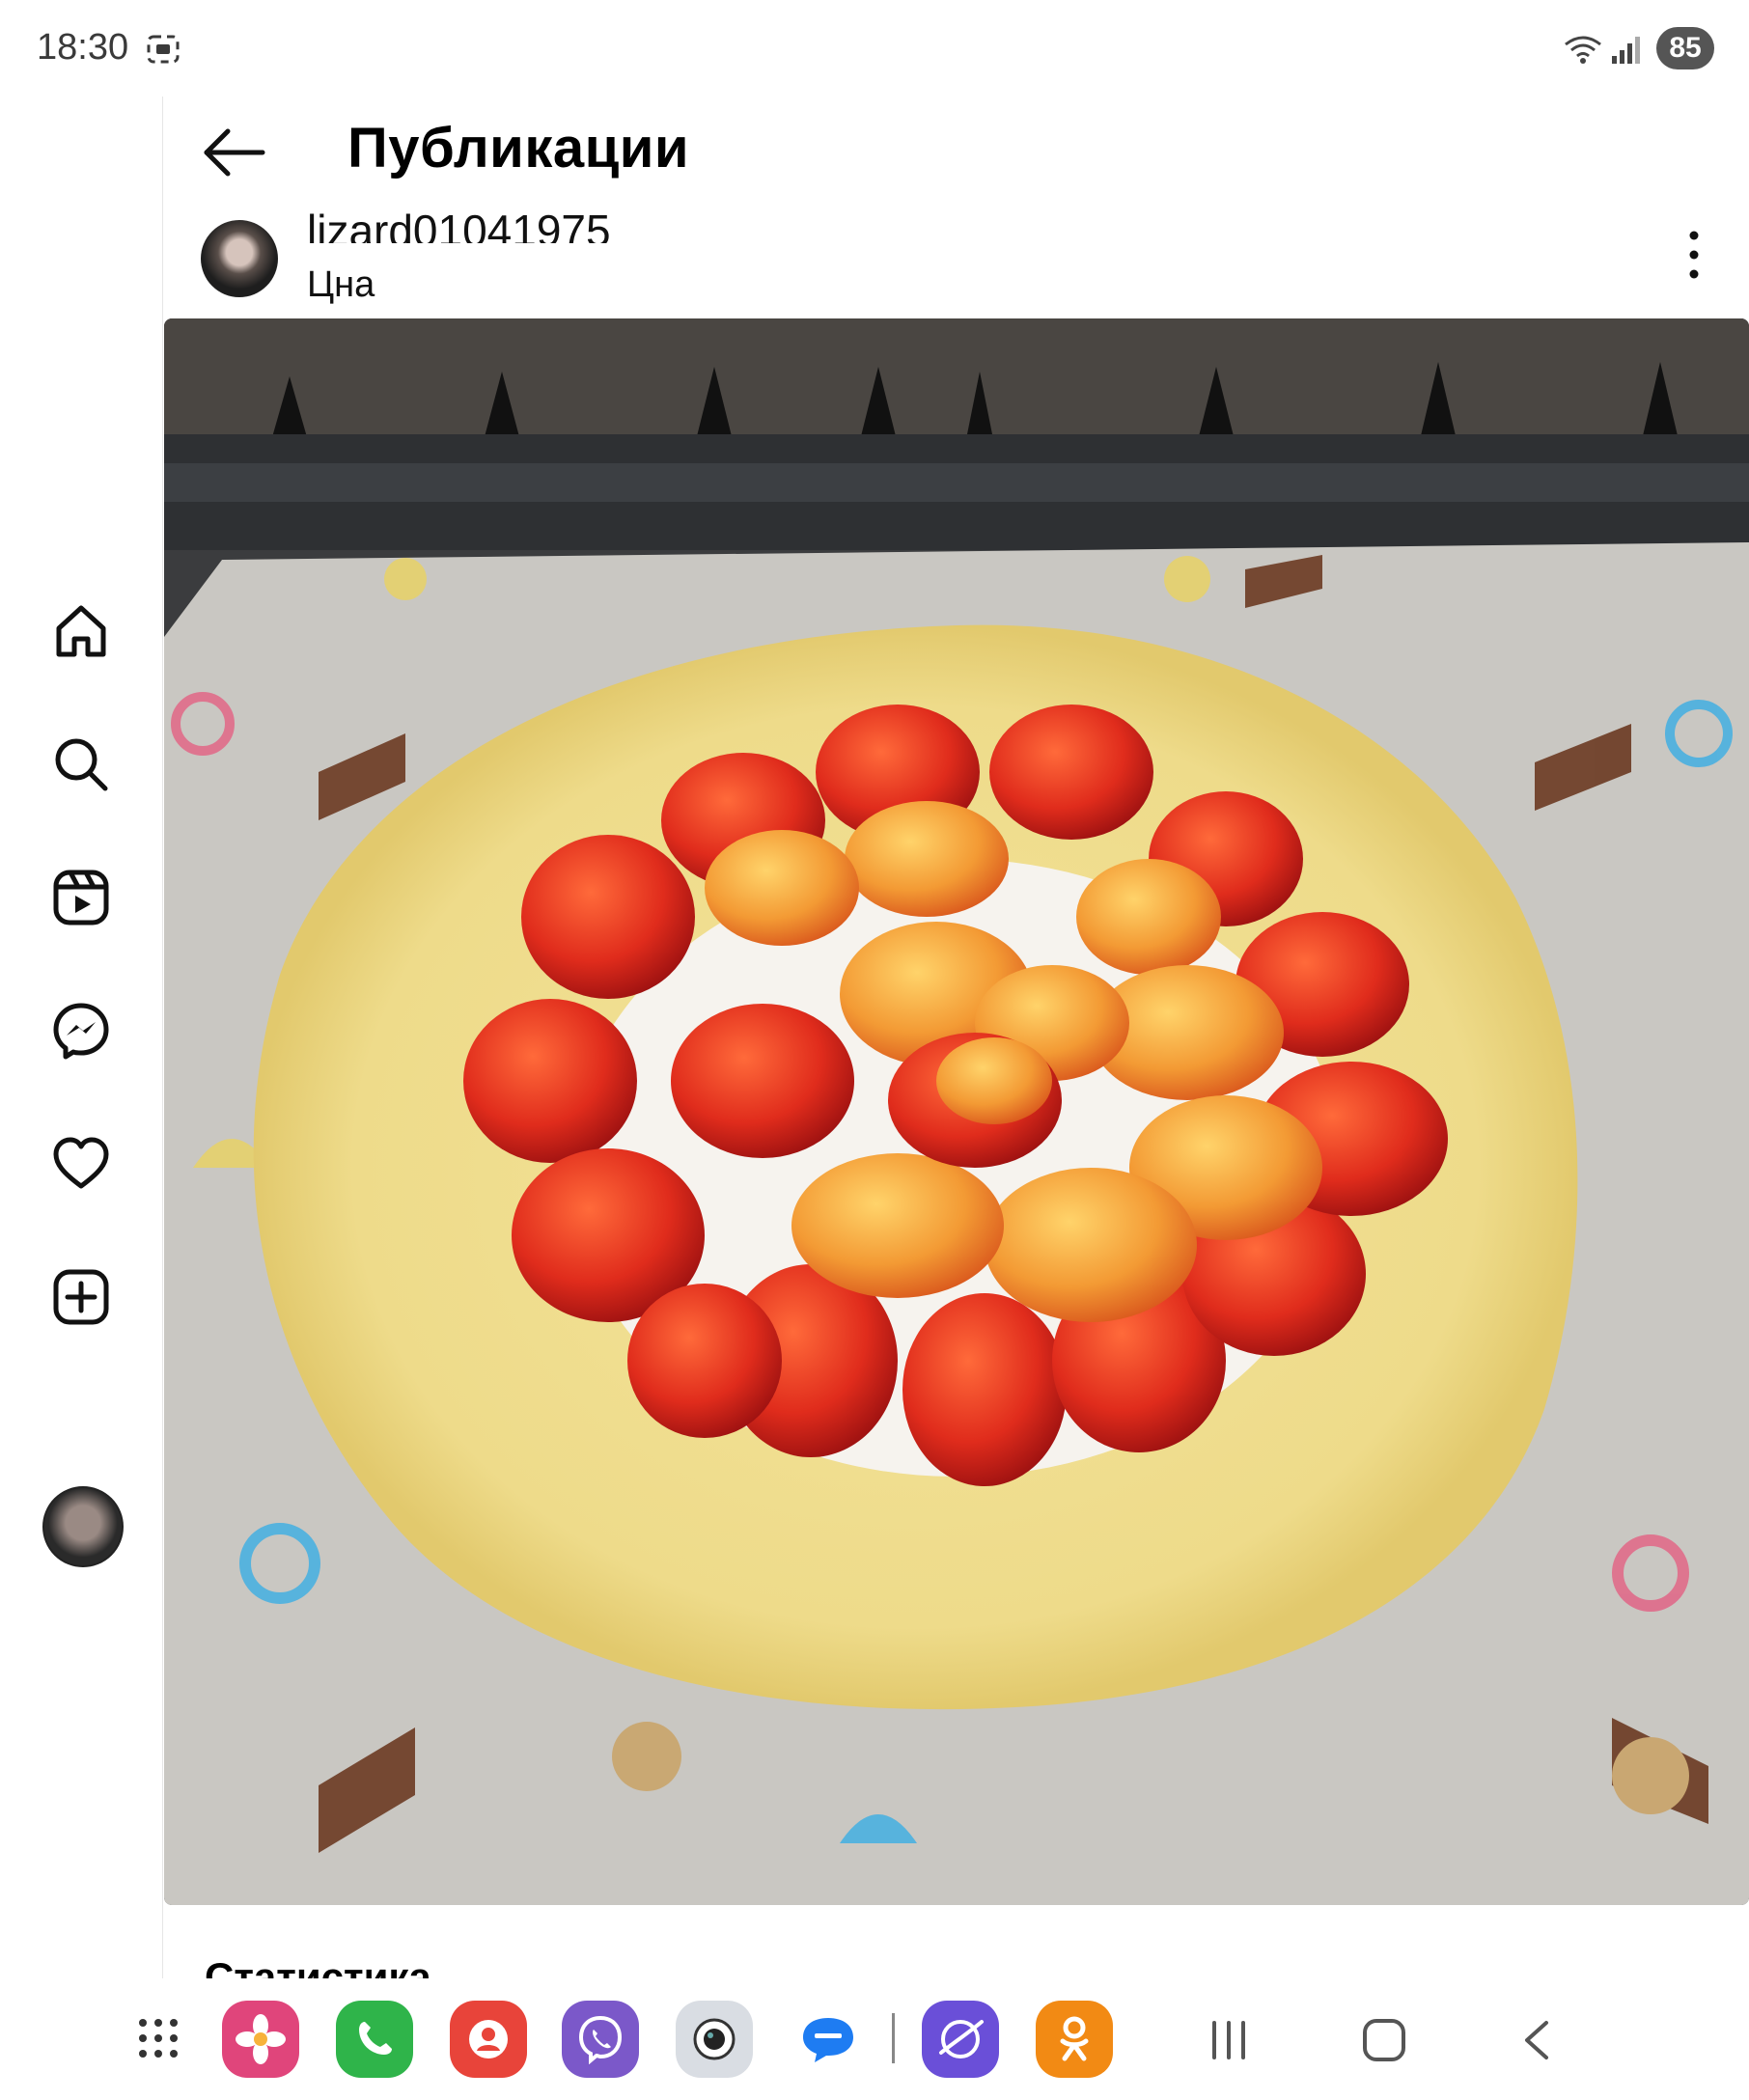 The width and height of the screenshot is (1749, 2100). I want to click on browser-icon, so click(961, 2039).